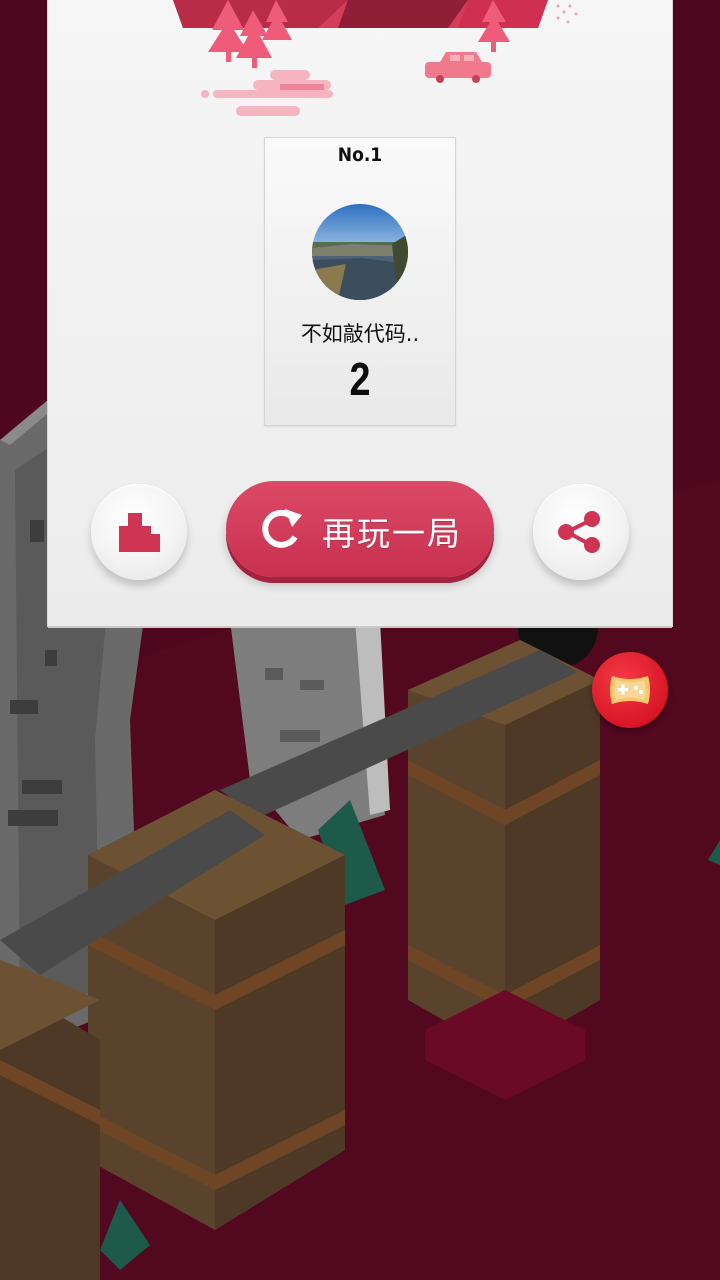 This screenshot has width=720, height=1280. I want to click on replay-button: 再玩一局, so click(360, 529).